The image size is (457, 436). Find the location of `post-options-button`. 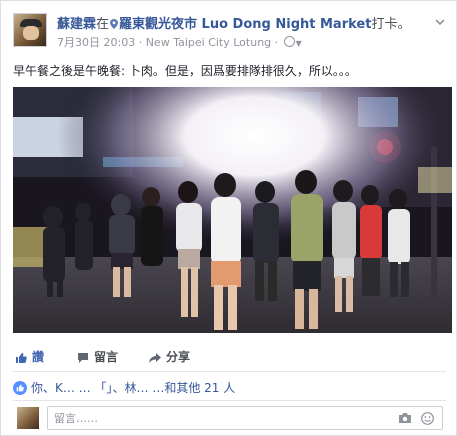

post-options-button is located at coordinates (440, 21).